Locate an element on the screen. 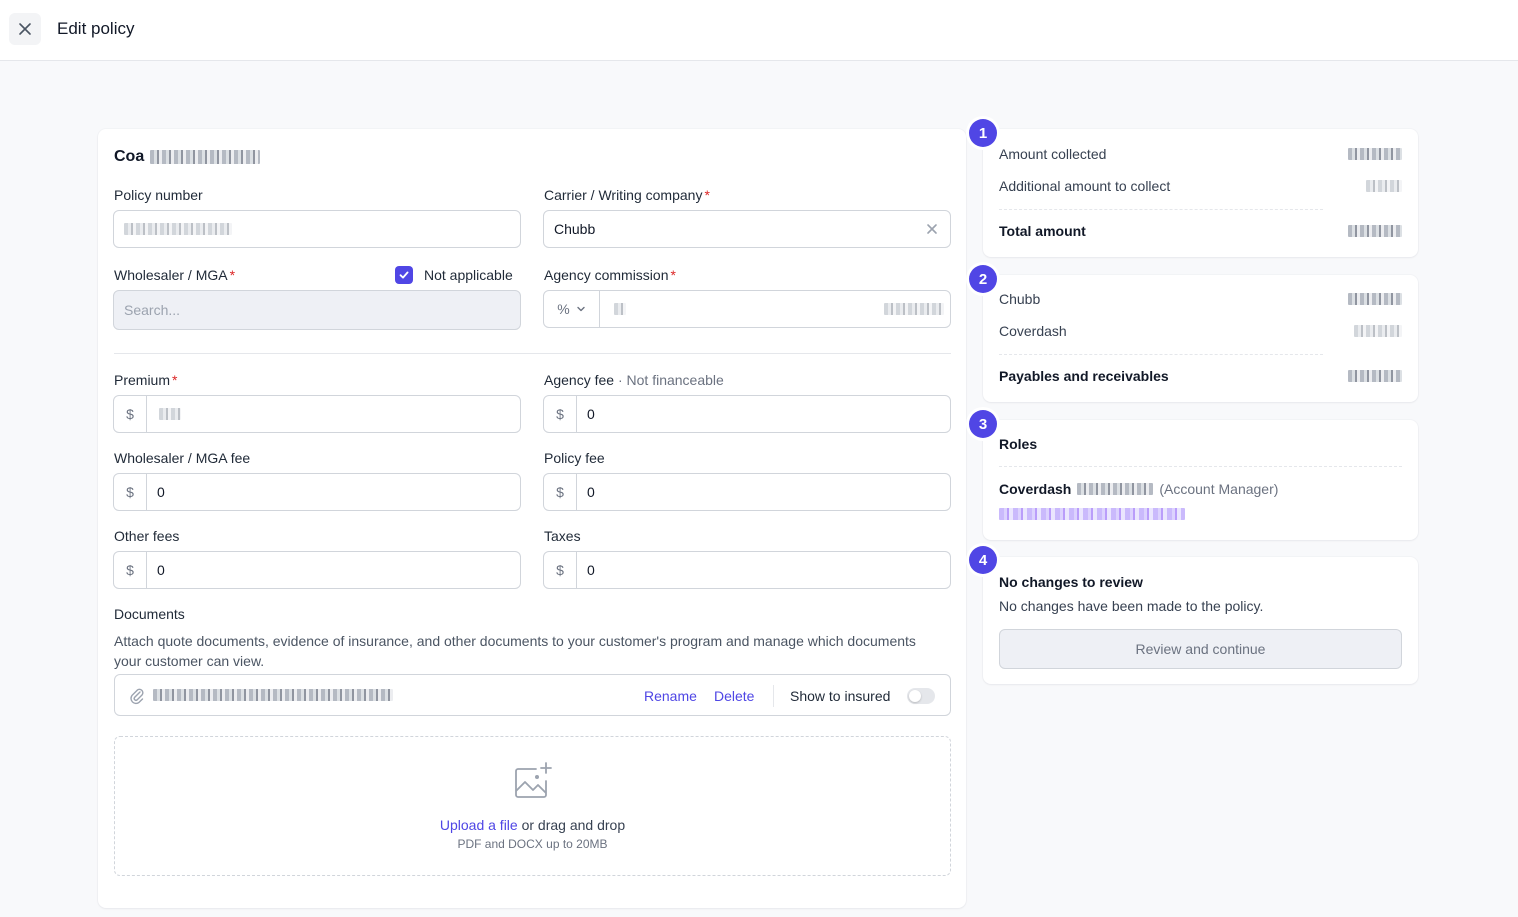 The height and width of the screenshot is (917, 1518). agency-commission-label: Agency commission * is located at coordinates (610, 275).